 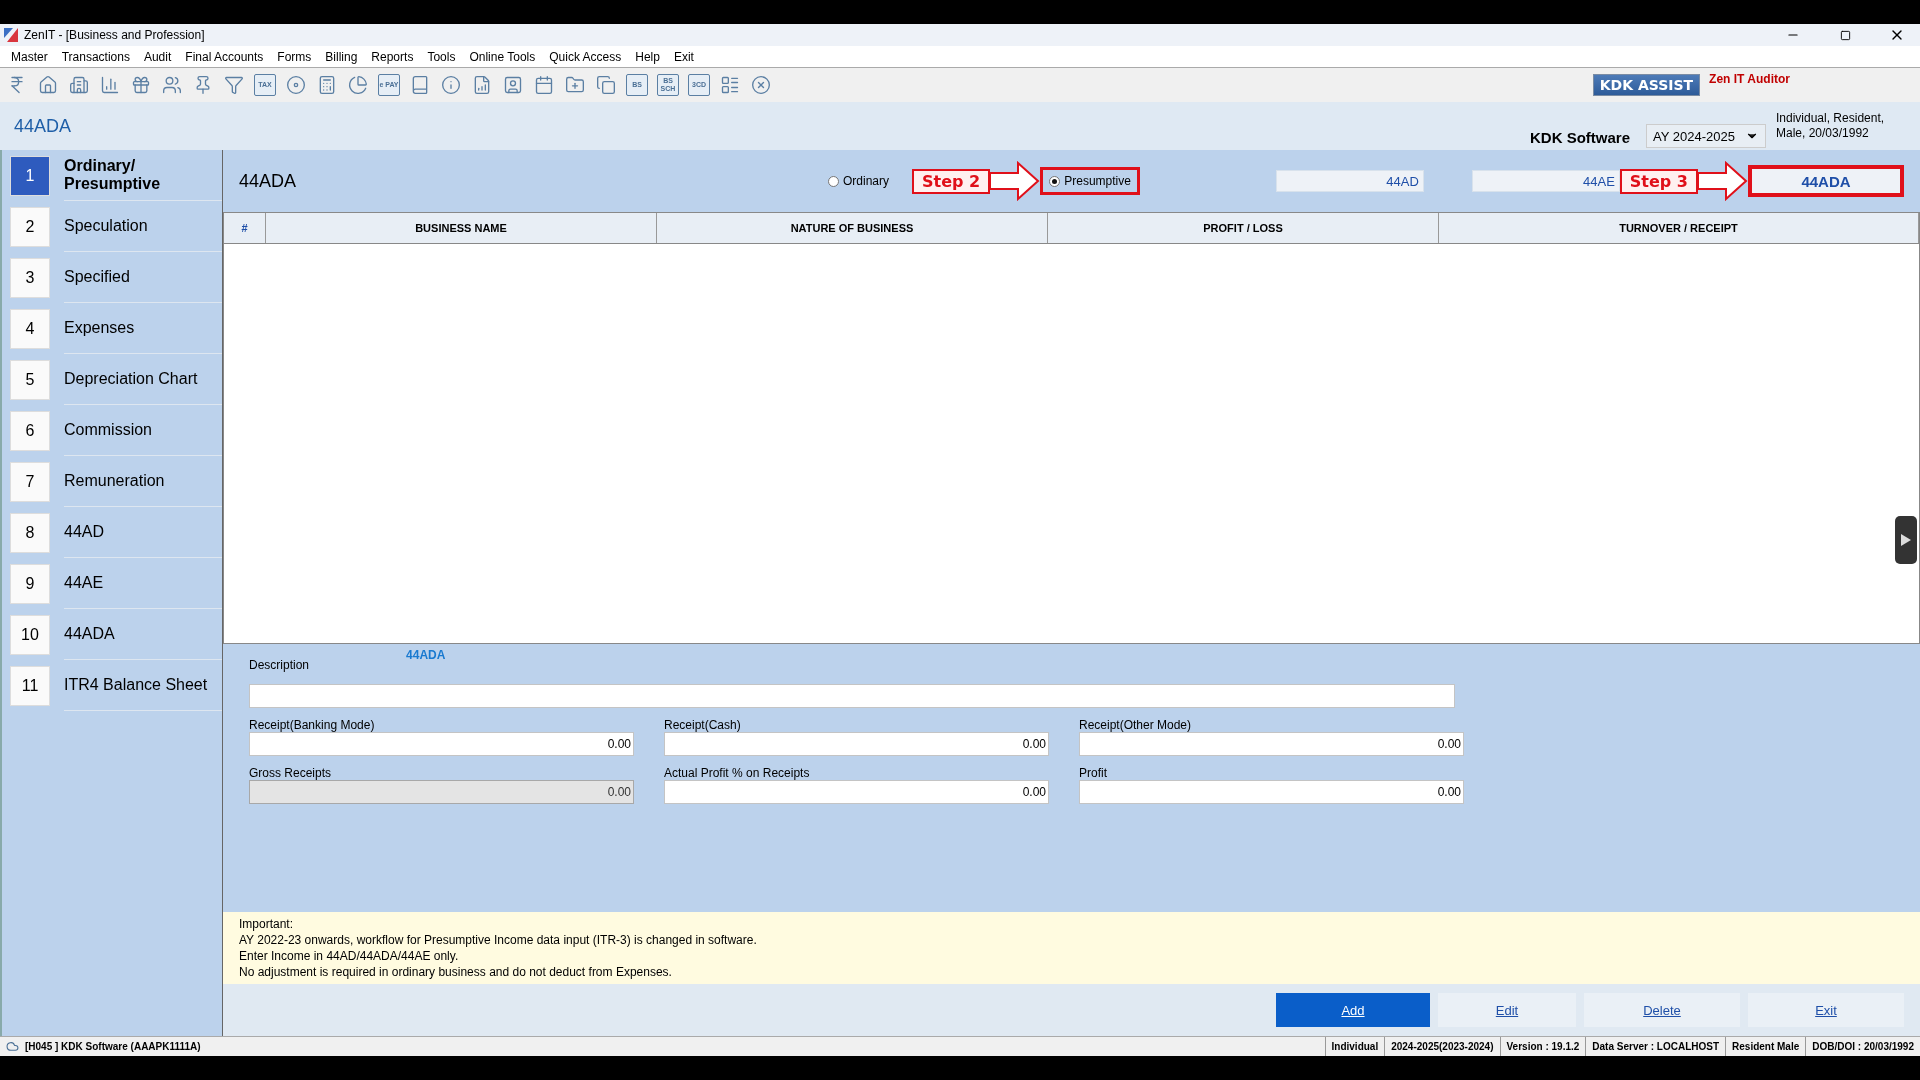 What do you see at coordinates (115, 35) in the screenshot?
I see `window-title: ZenIT - [Business and Profession]` at bounding box center [115, 35].